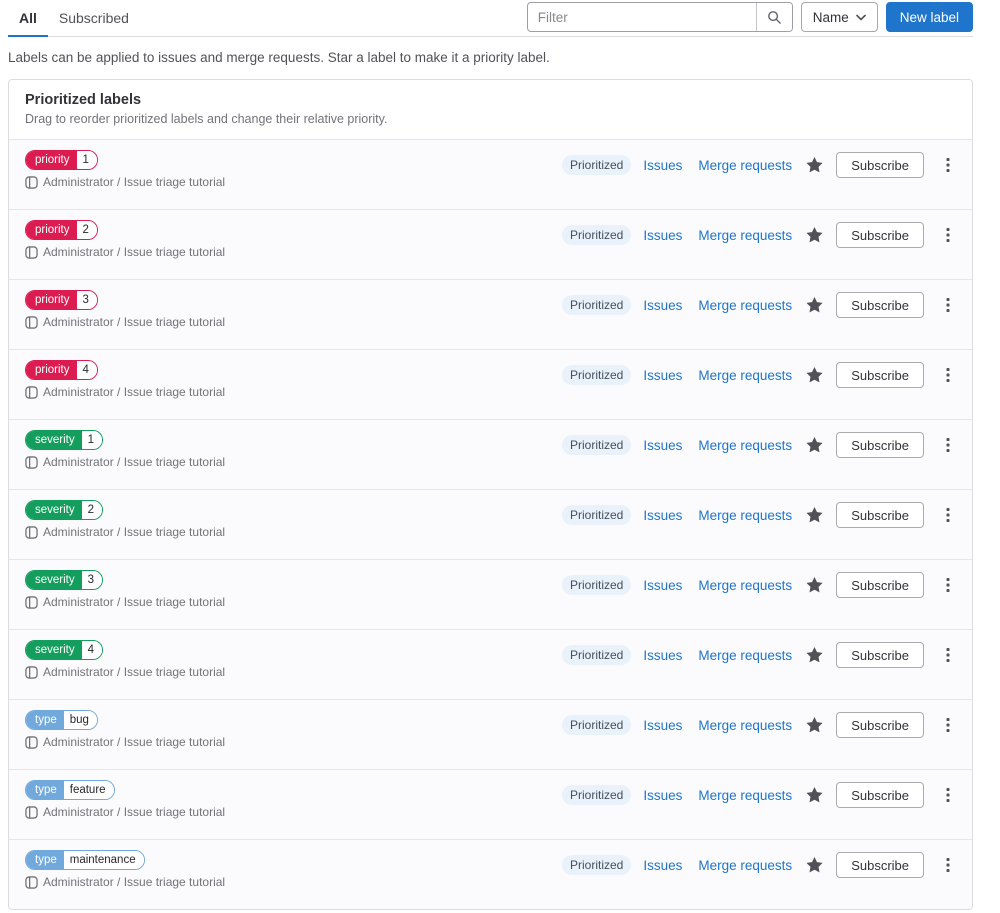 Image resolution: width=1000 pixels, height=913 pixels. I want to click on scoped-label-badge: priority 3, so click(61, 300).